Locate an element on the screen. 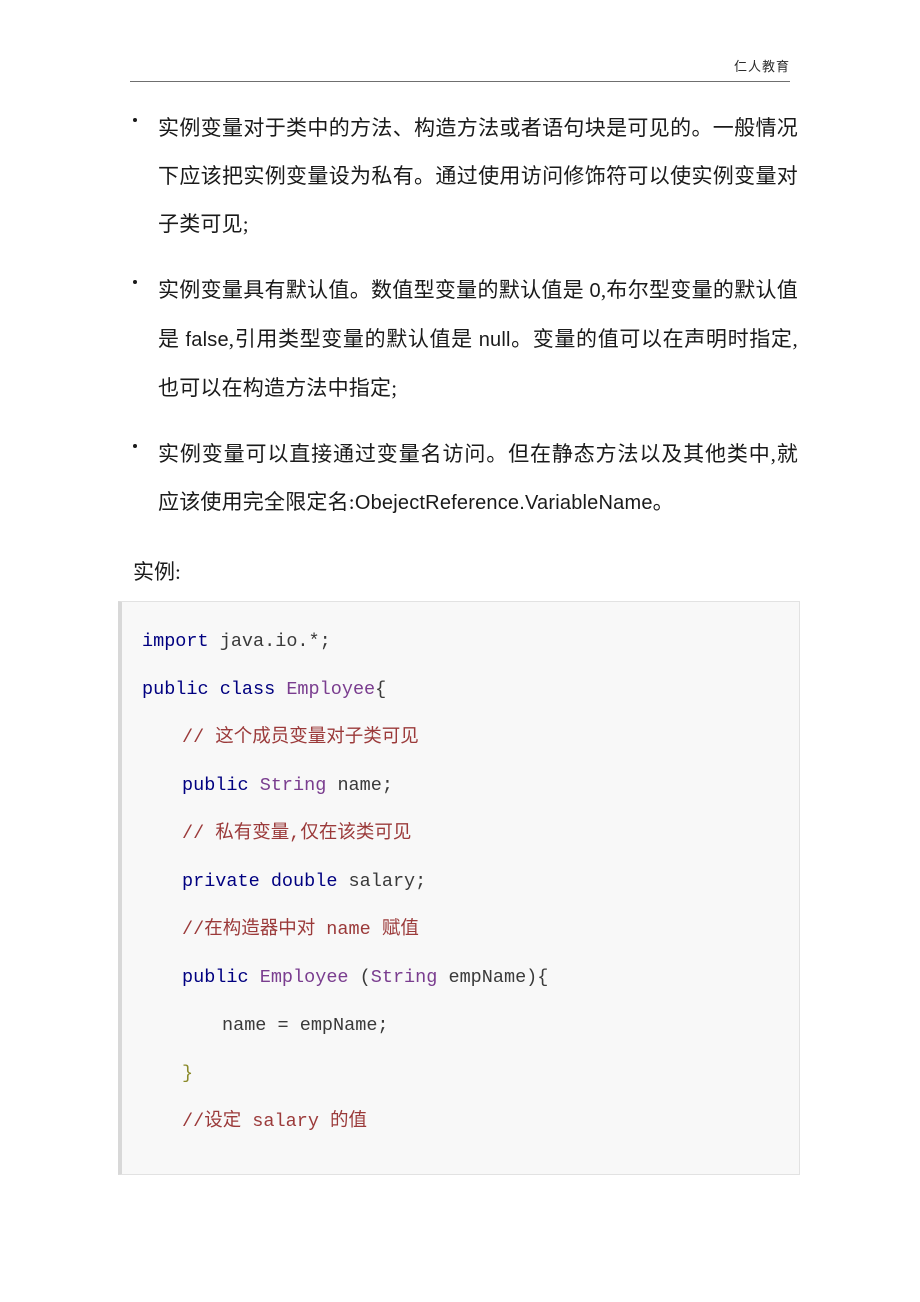 The height and width of the screenshot is (1302, 920). code-token-kw: public class is located at coordinates (214, 689).